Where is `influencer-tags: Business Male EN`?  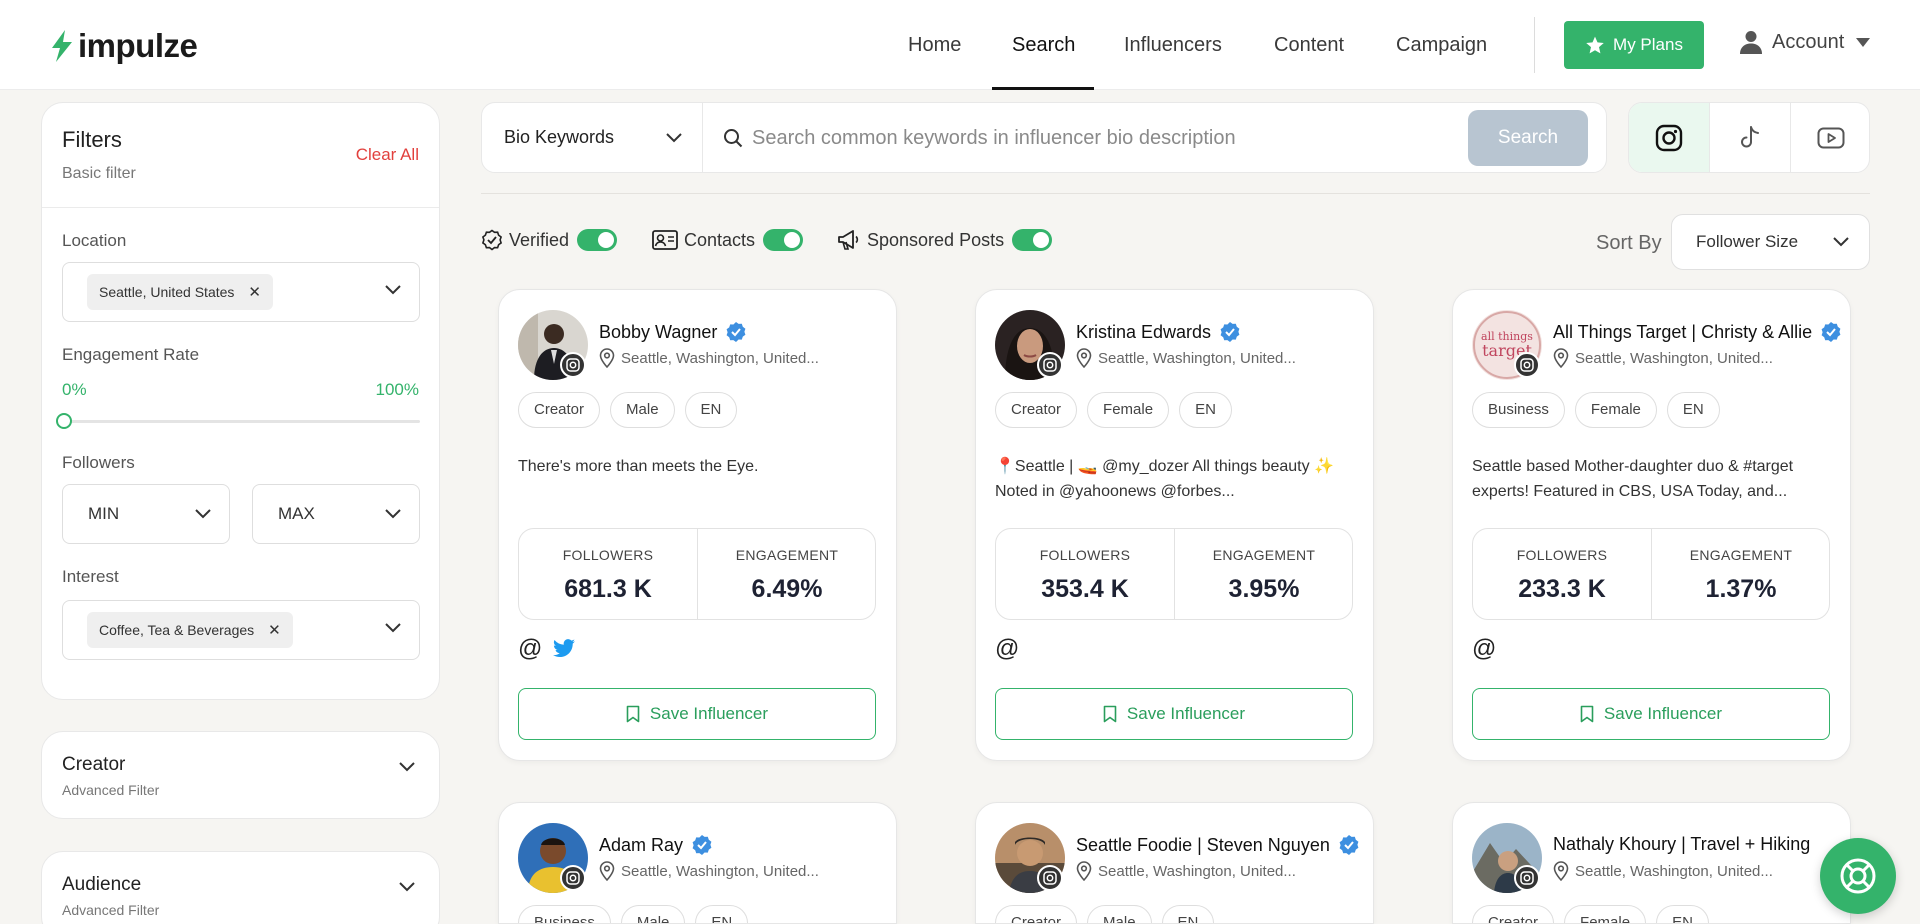 influencer-tags: Business Male EN is located at coordinates (638, 914).